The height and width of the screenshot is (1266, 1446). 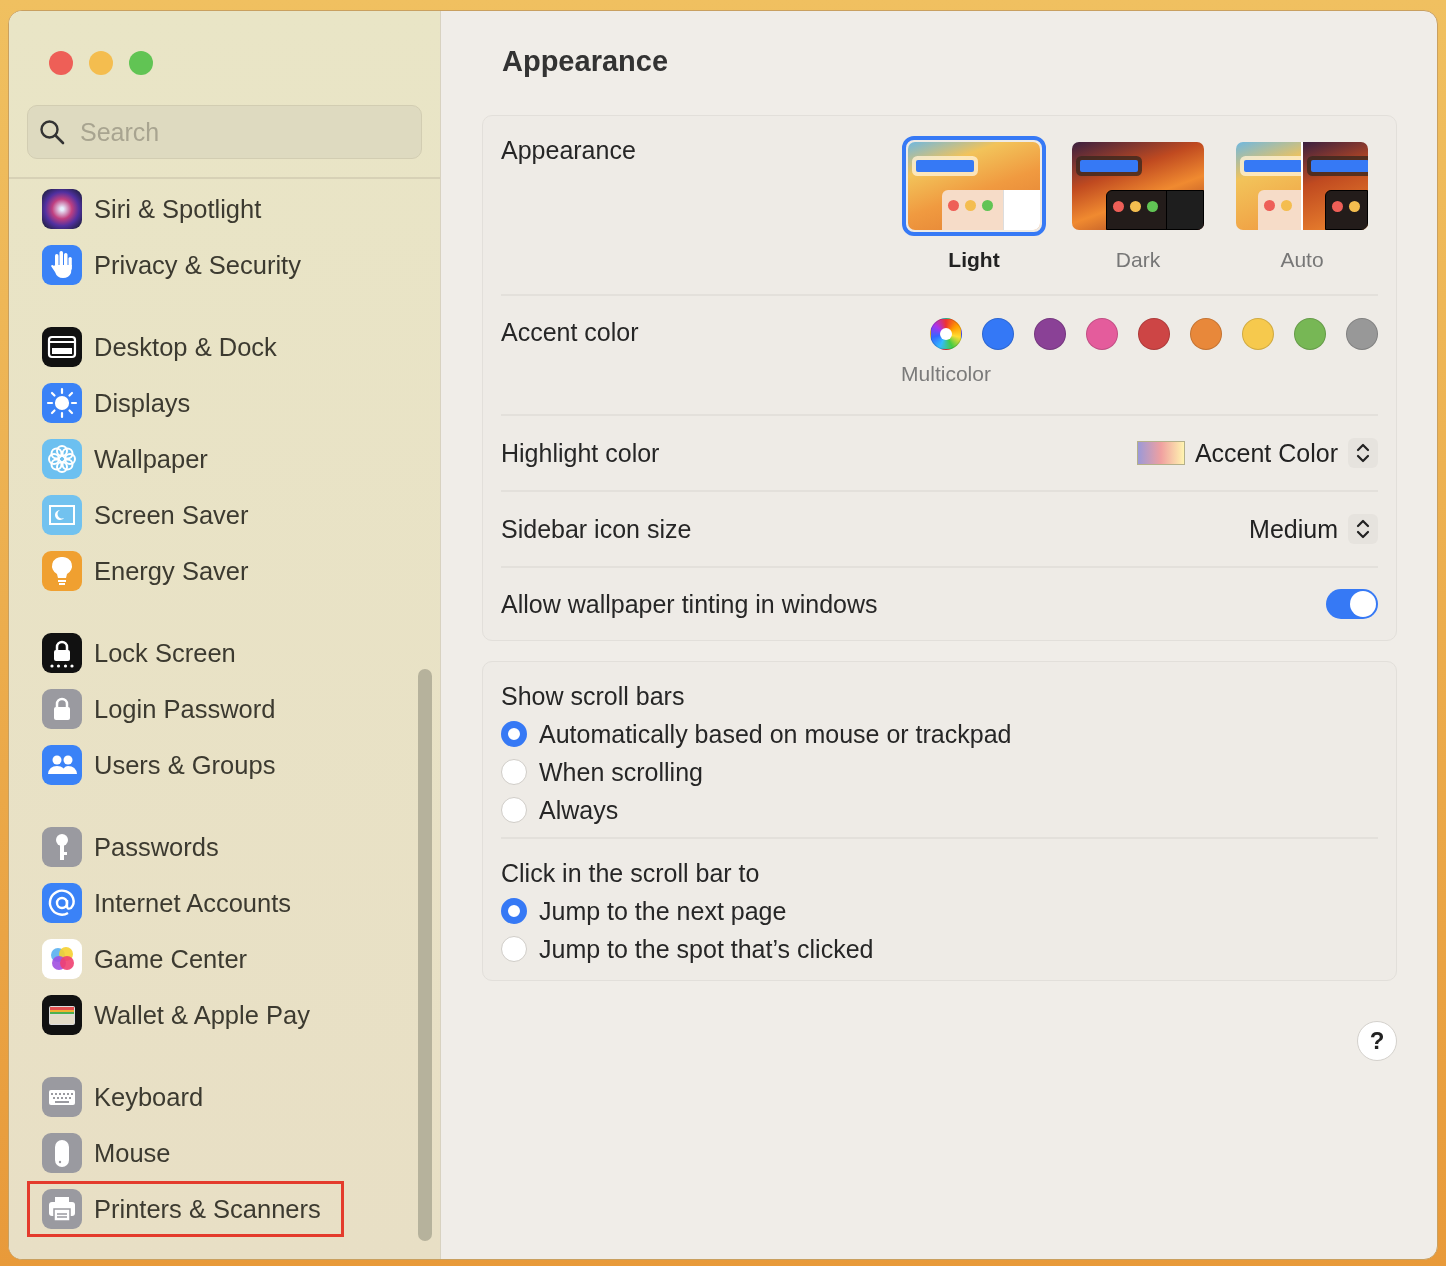 What do you see at coordinates (62, 765) in the screenshot?
I see `people-icon` at bounding box center [62, 765].